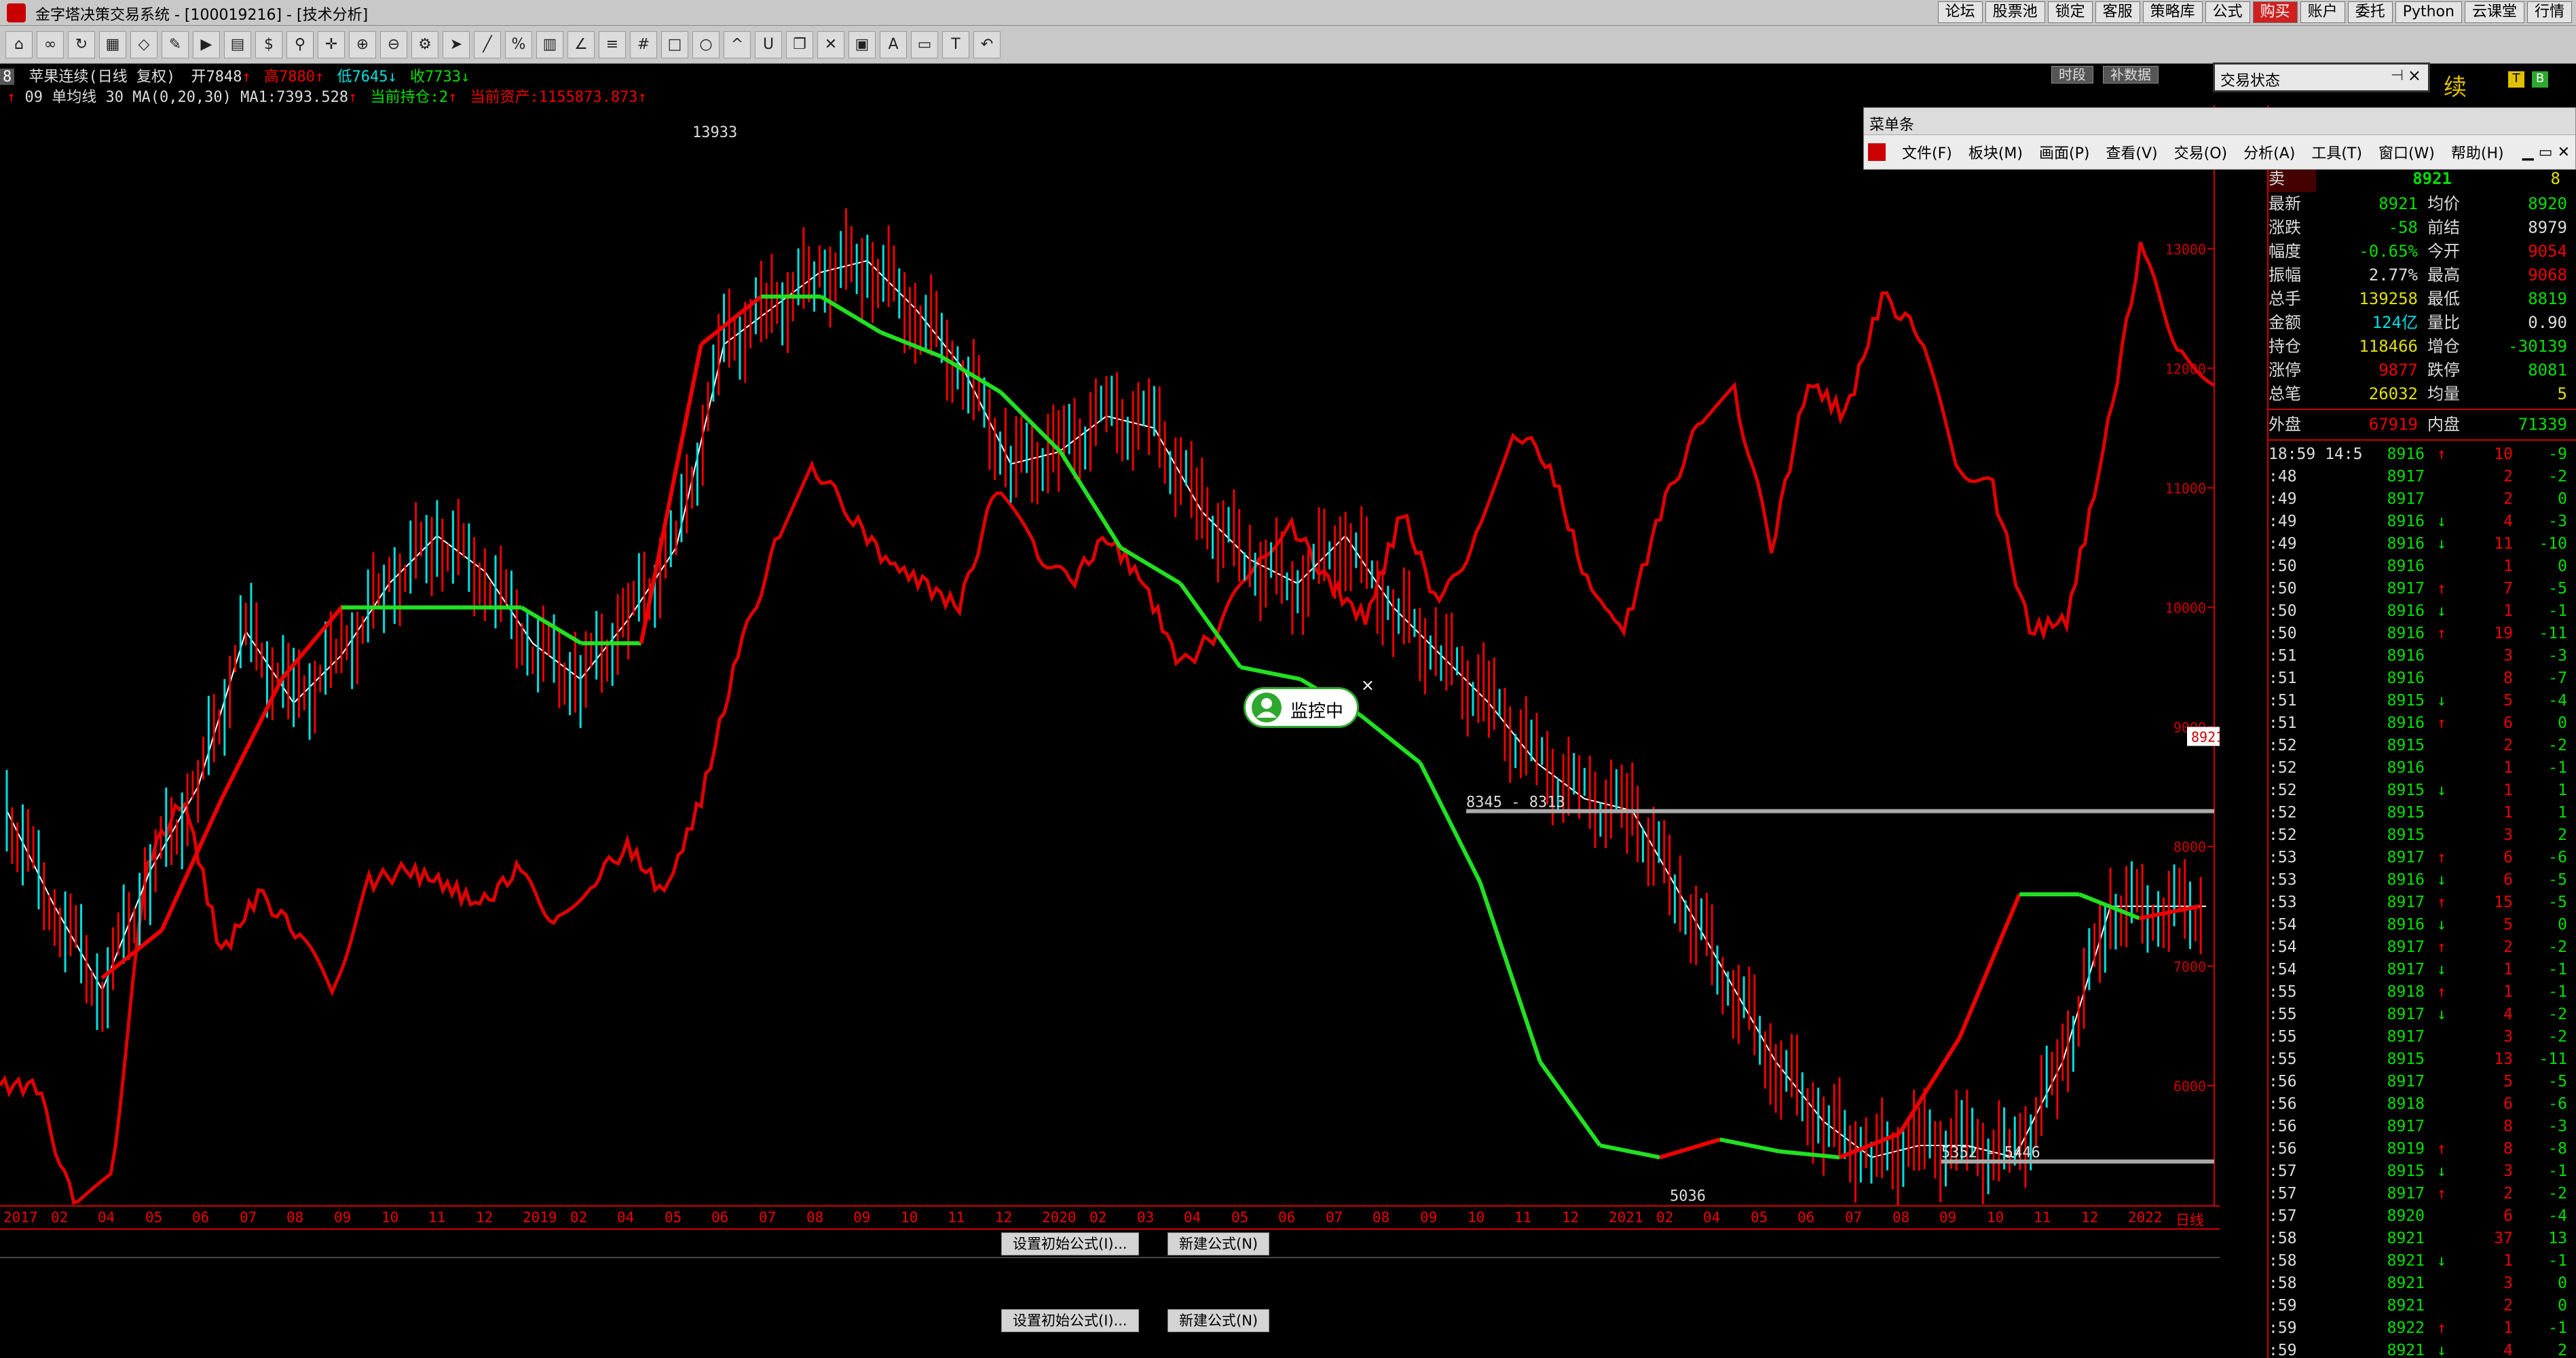 This screenshot has height=1358, width=2576. I want to click on tilt-icon: ∠, so click(581, 45).